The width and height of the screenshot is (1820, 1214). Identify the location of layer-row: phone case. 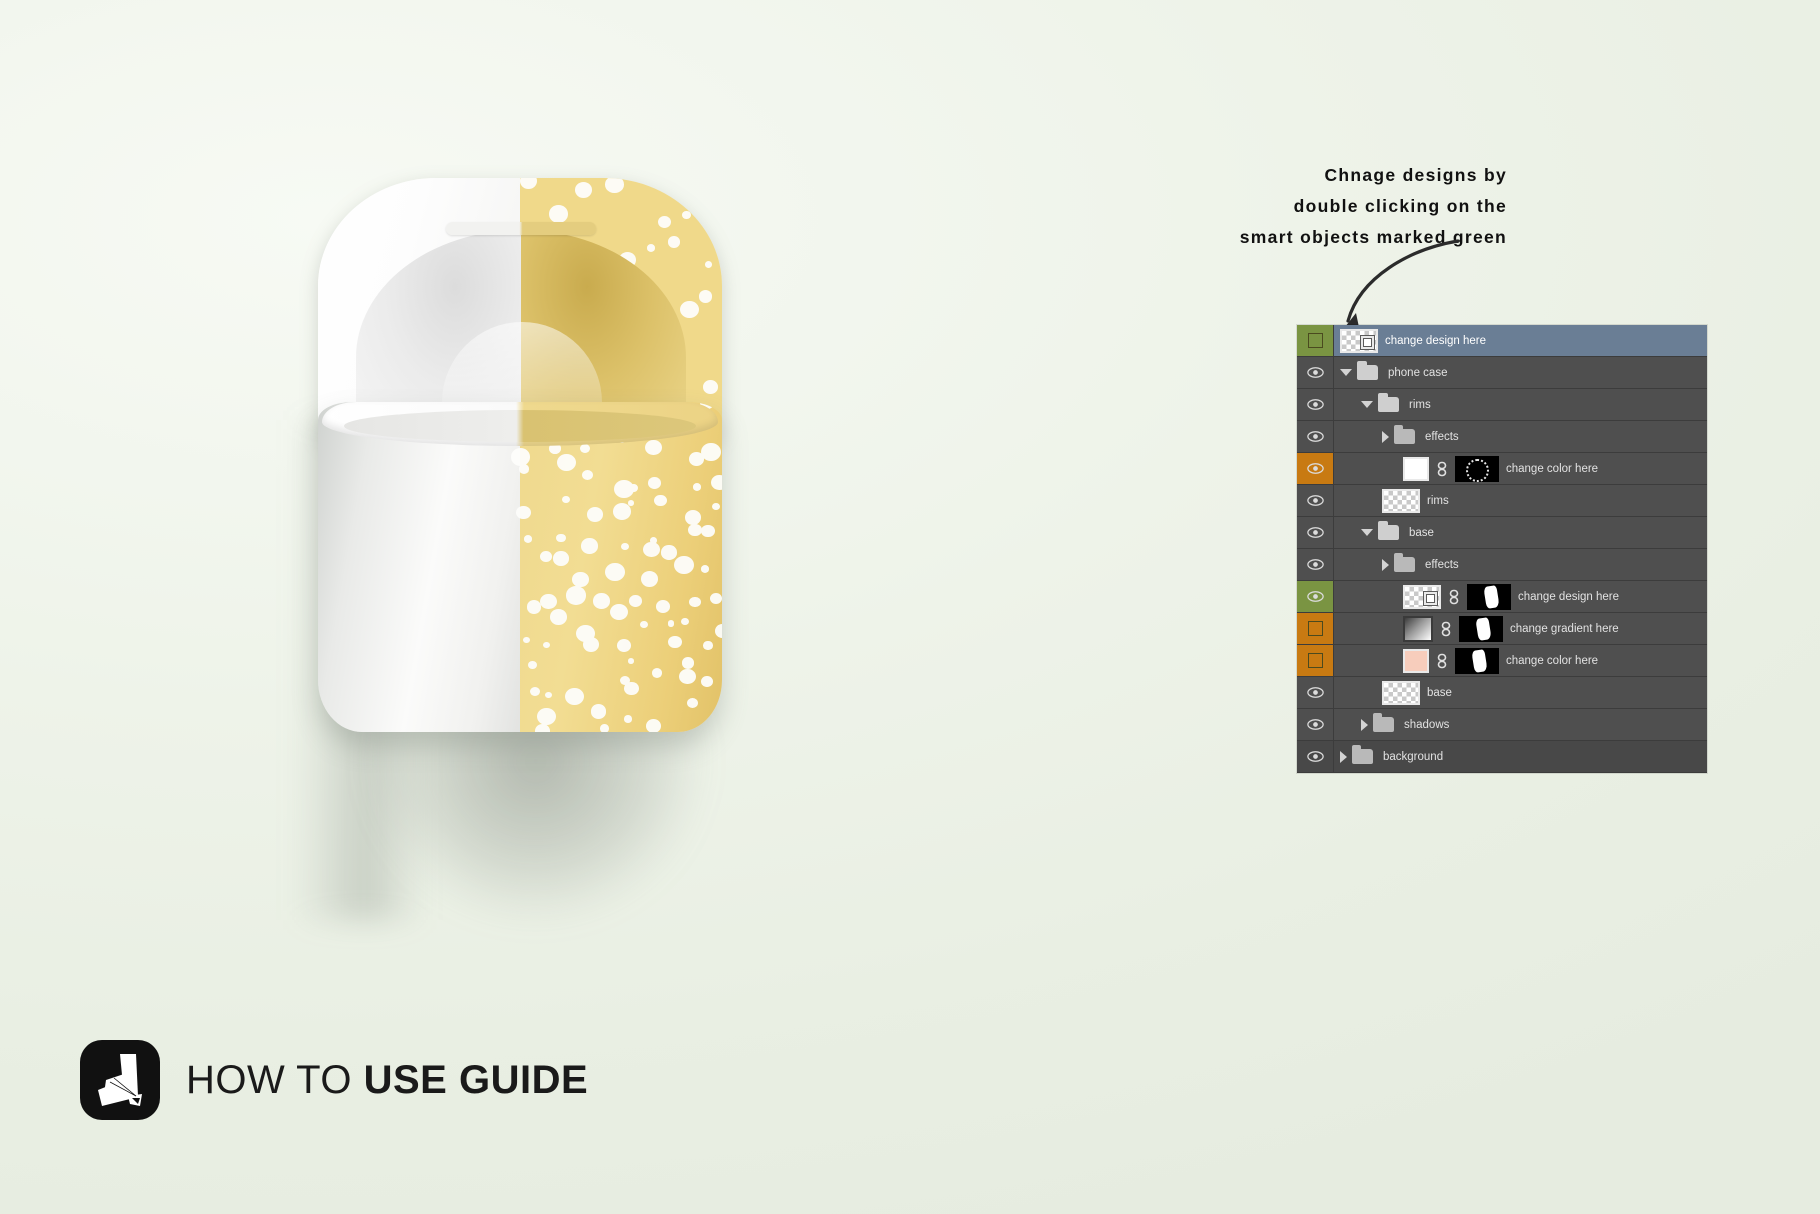
(1502, 373).